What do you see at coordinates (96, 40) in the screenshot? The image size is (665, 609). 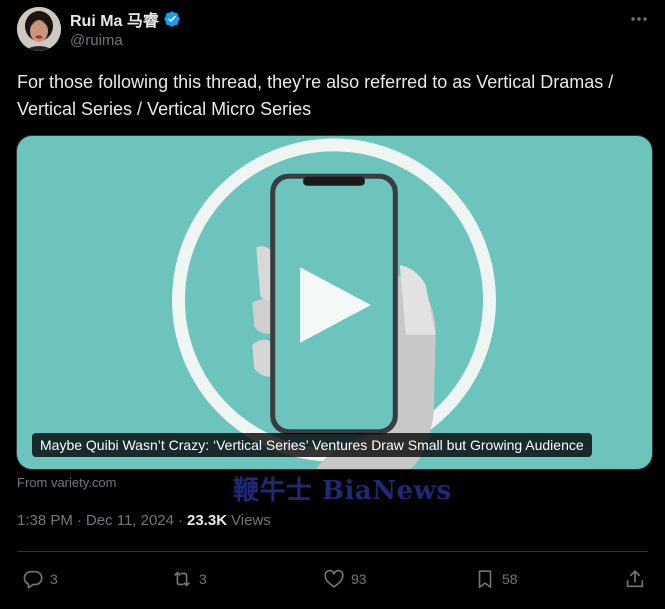 I see `author-handle: @ruima` at bounding box center [96, 40].